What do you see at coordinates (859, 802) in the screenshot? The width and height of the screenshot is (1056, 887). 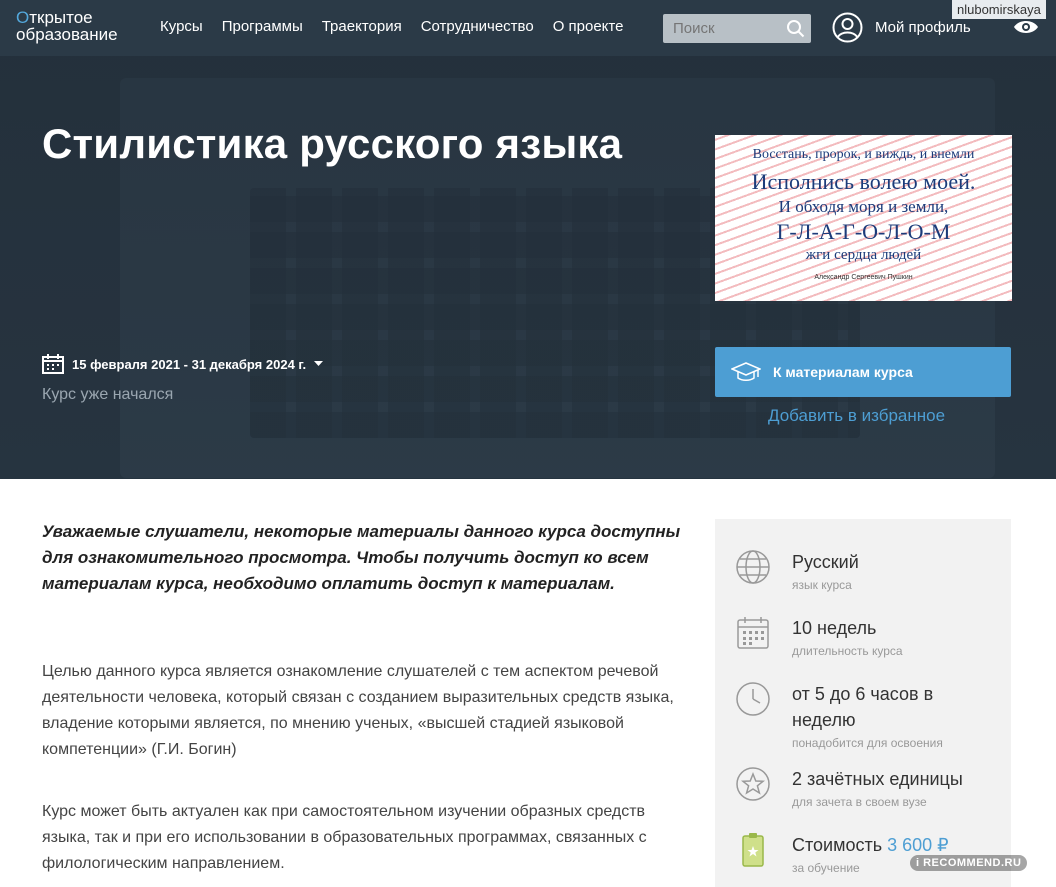 I see `credits-label: для зачета в своем вузе` at bounding box center [859, 802].